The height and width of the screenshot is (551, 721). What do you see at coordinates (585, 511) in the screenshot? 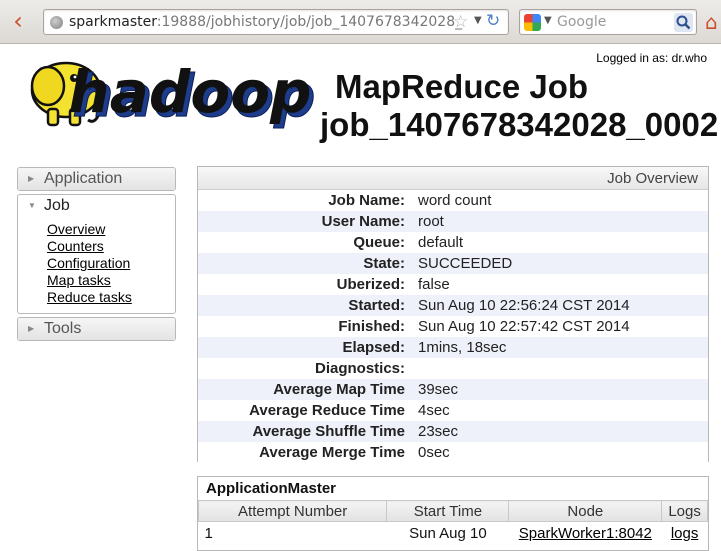
I see `column-header-node: Node` at bounding box center [585, 511].